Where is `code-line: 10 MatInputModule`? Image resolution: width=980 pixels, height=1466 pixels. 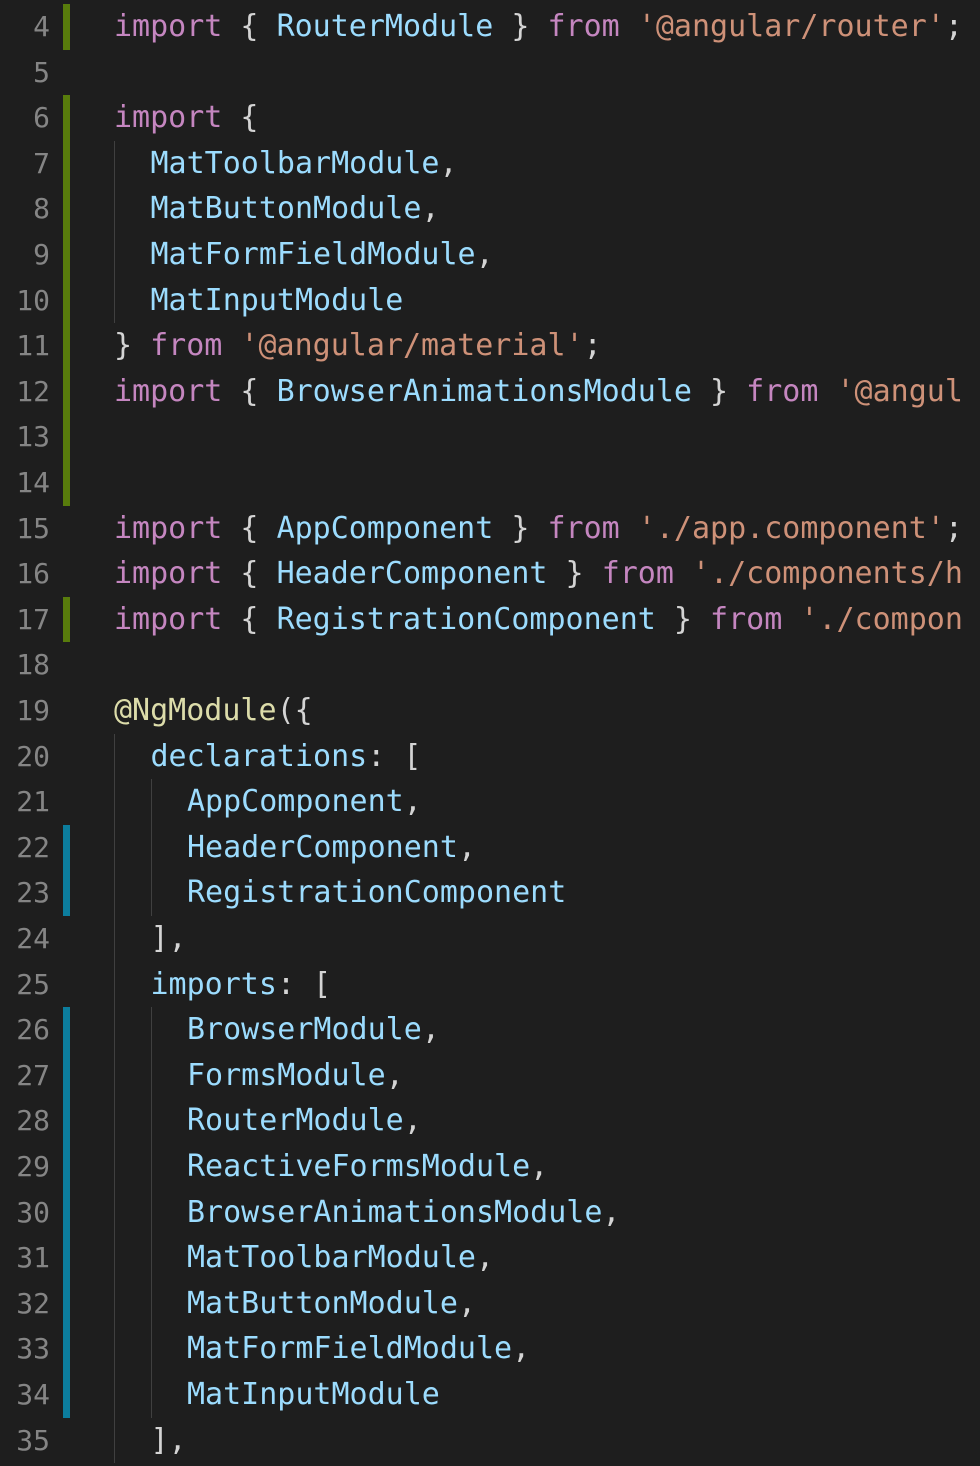
code-line: 10 MatInputModule is located at coordinates (490, 300).